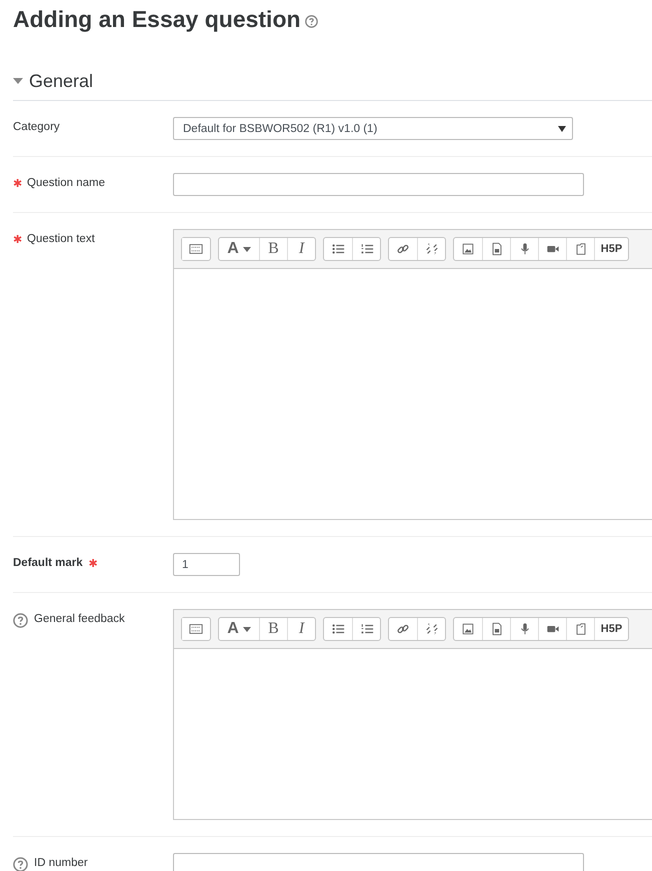 The height and width of the screenshot is (871, 652). Describe the element at coordinates (61, 239) in the screenshot. I see `field-label: Question text` at that location.